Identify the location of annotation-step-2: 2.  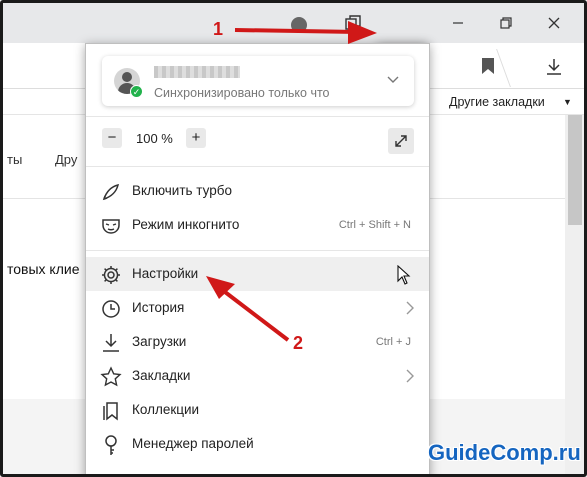
(298, 343).